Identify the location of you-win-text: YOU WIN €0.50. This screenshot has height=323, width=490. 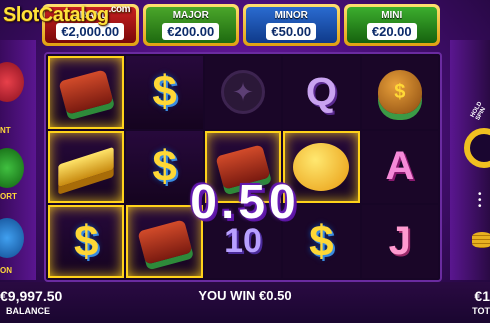
(245, 295).